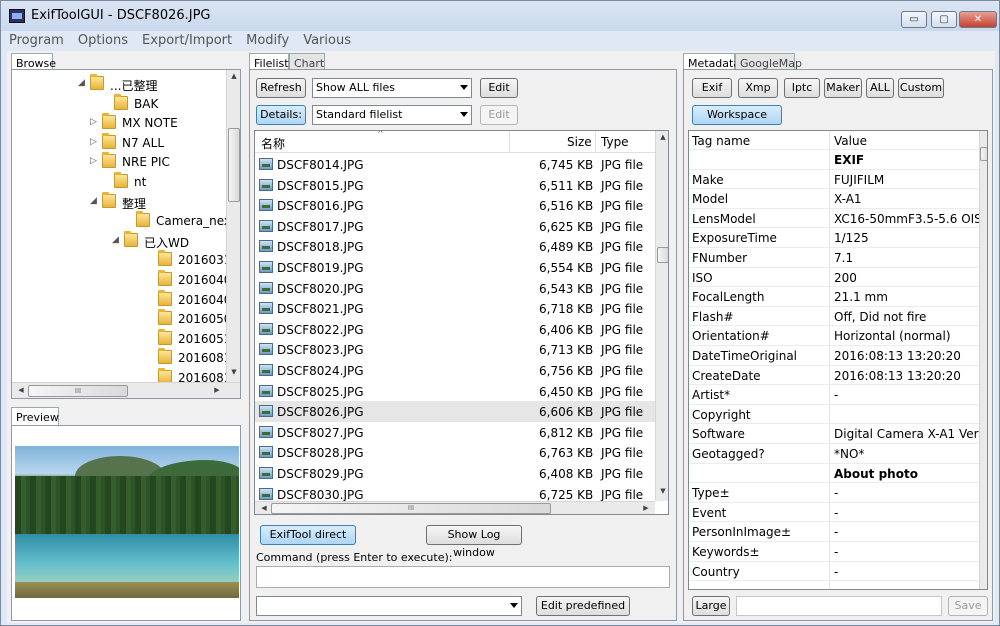 The height and width of the screenshot is (626, 1000). What do you see at coordinates (119, 123) in the screenshot?
I see `tree-item: ▷ MX NOTE` at bounding box center [119, 123].